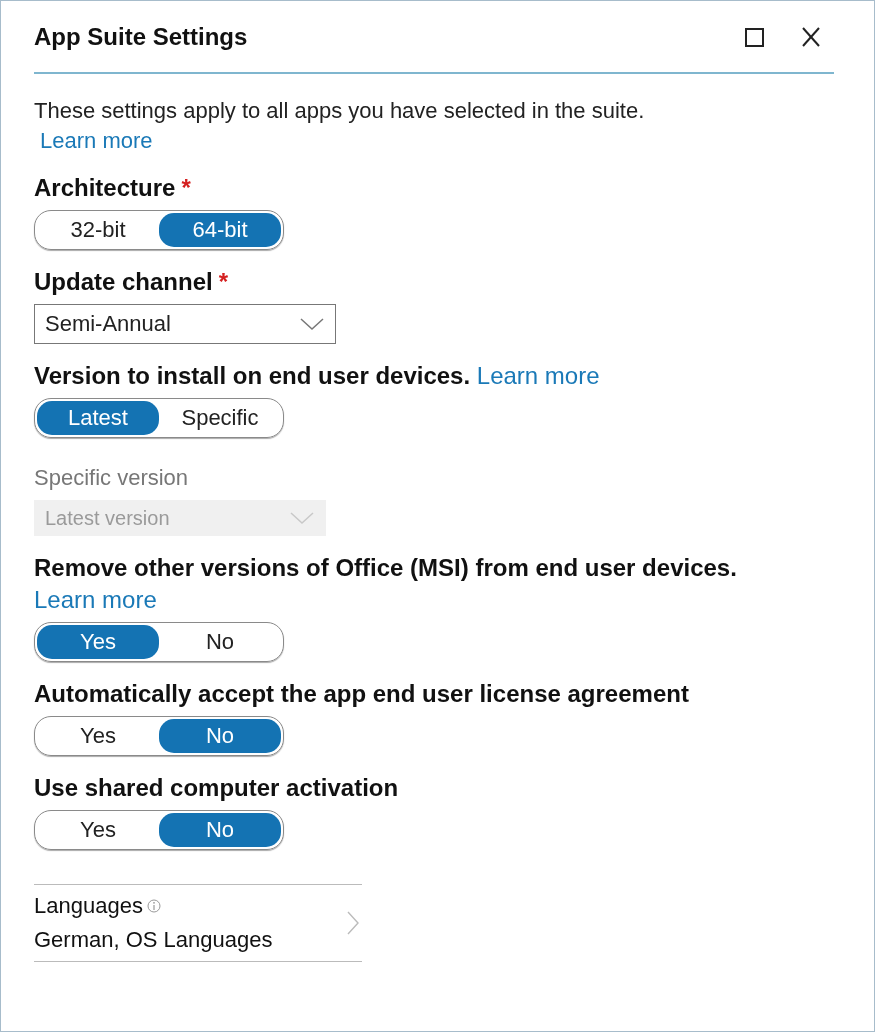 This screenshot has height=1032, width=875. What do you see at coordinates (198, 923) in the screenshot?
I see `languages-row: Languages German, OS Languages` at bounding box center [198, 923].